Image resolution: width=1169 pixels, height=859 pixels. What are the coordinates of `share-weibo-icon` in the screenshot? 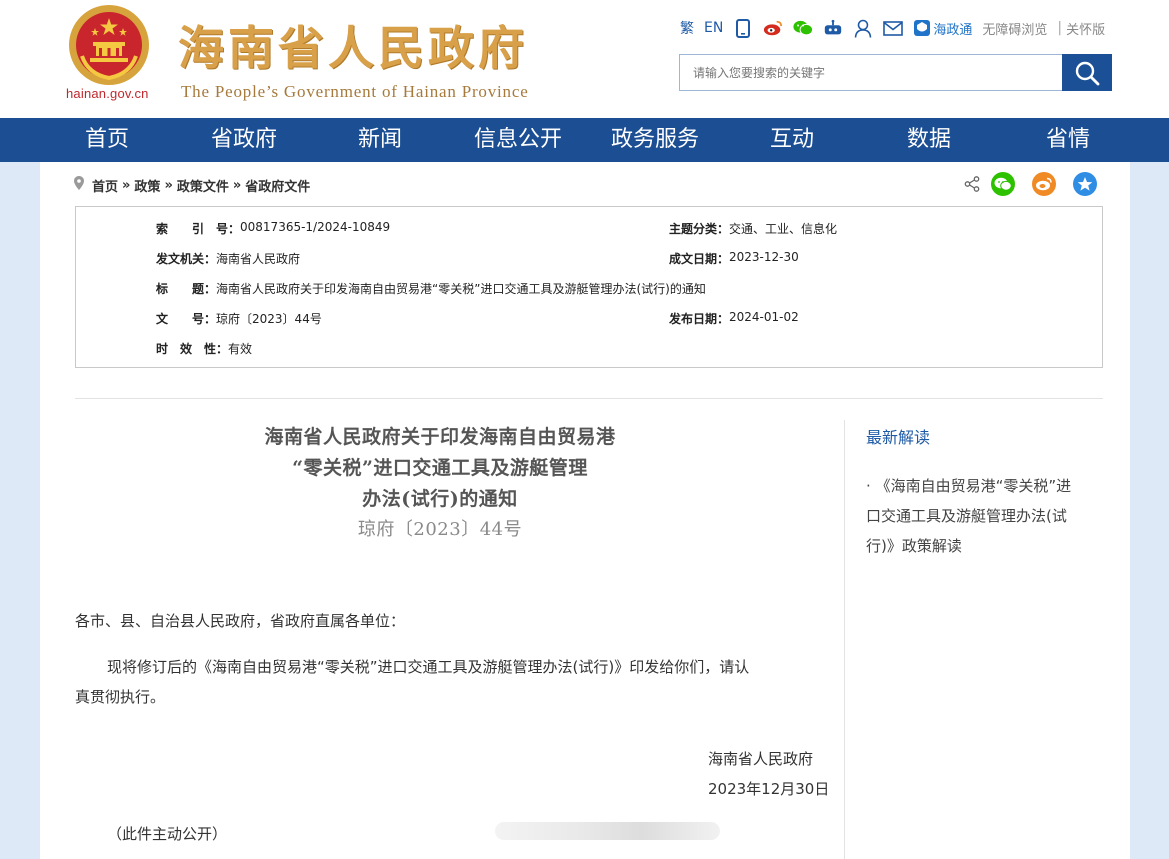 It's located at (1044, 184).